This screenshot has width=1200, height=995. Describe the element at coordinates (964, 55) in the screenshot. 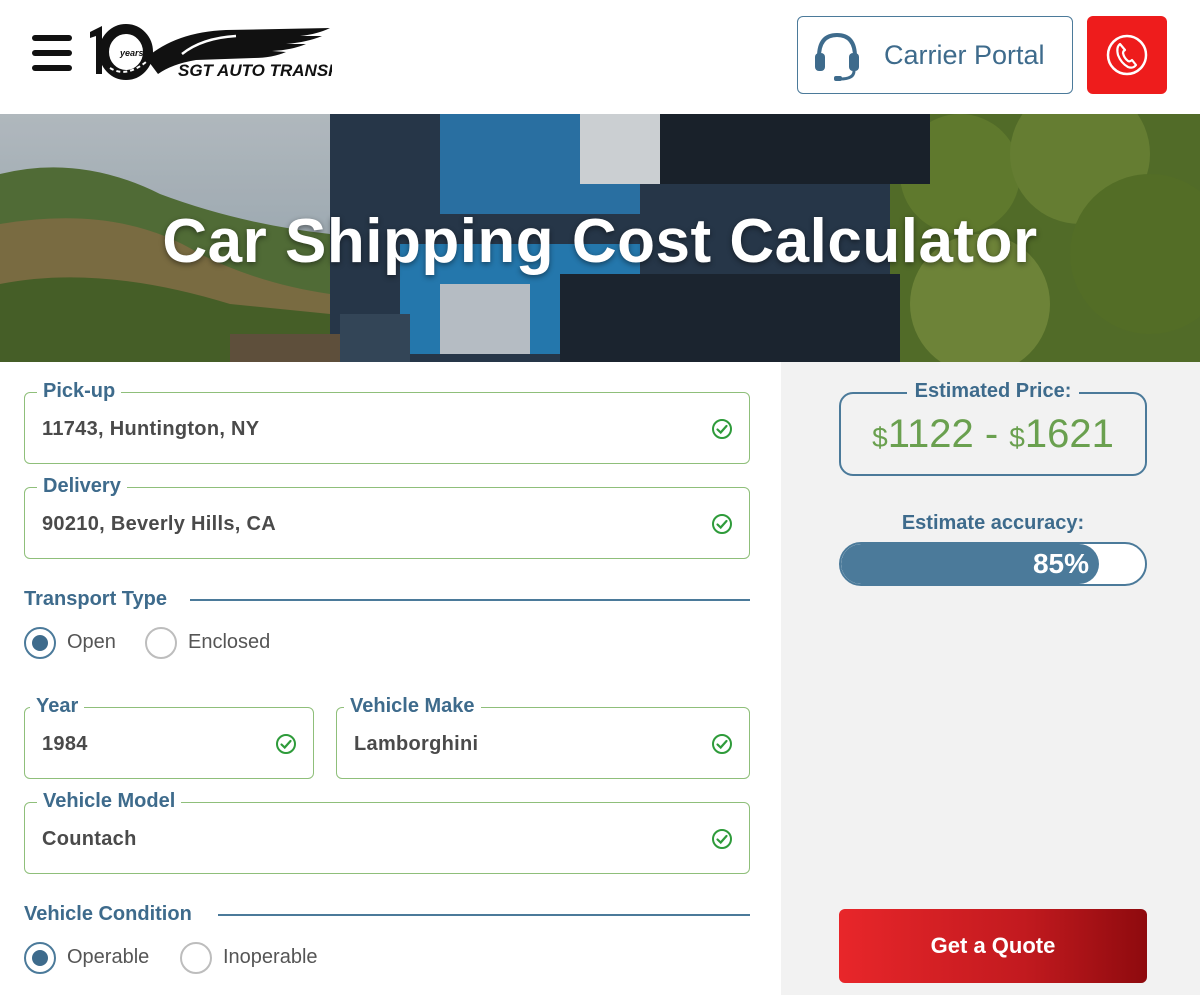

I see `carrier-portal-label: Carrier Portal` at that location.